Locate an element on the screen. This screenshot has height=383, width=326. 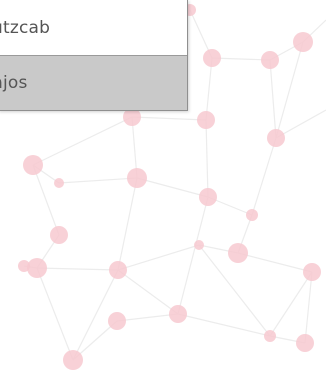
menu-item-njos: njos is located at coordinates (93, 83).